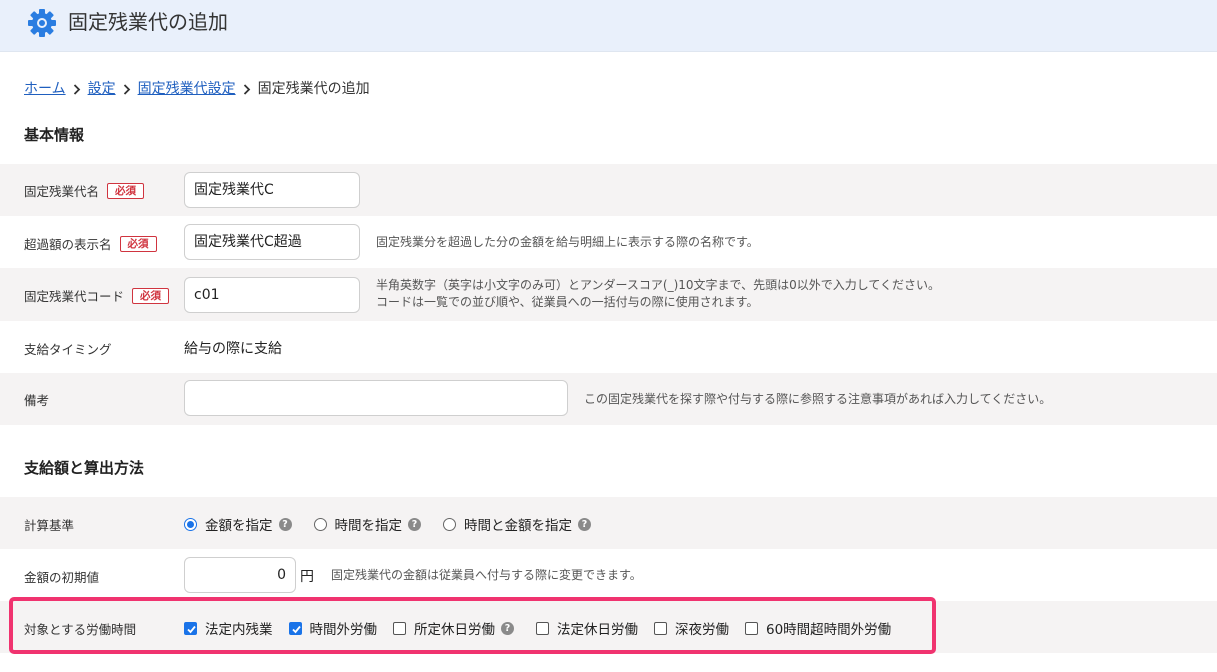 This screenshot has height=672, width=1217. I want to click on radio-option-time: 時間を指定 ?, so click(367, 524).